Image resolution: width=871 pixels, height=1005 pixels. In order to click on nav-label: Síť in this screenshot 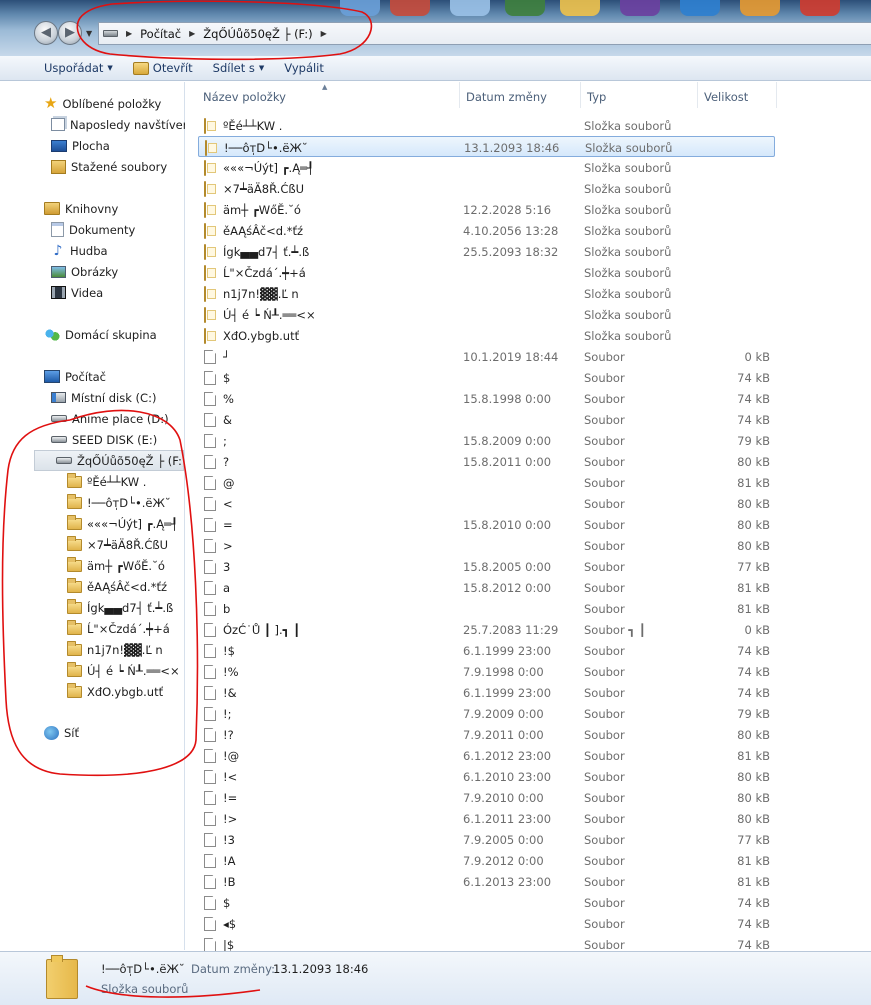, I will do `click(72, 732)`.